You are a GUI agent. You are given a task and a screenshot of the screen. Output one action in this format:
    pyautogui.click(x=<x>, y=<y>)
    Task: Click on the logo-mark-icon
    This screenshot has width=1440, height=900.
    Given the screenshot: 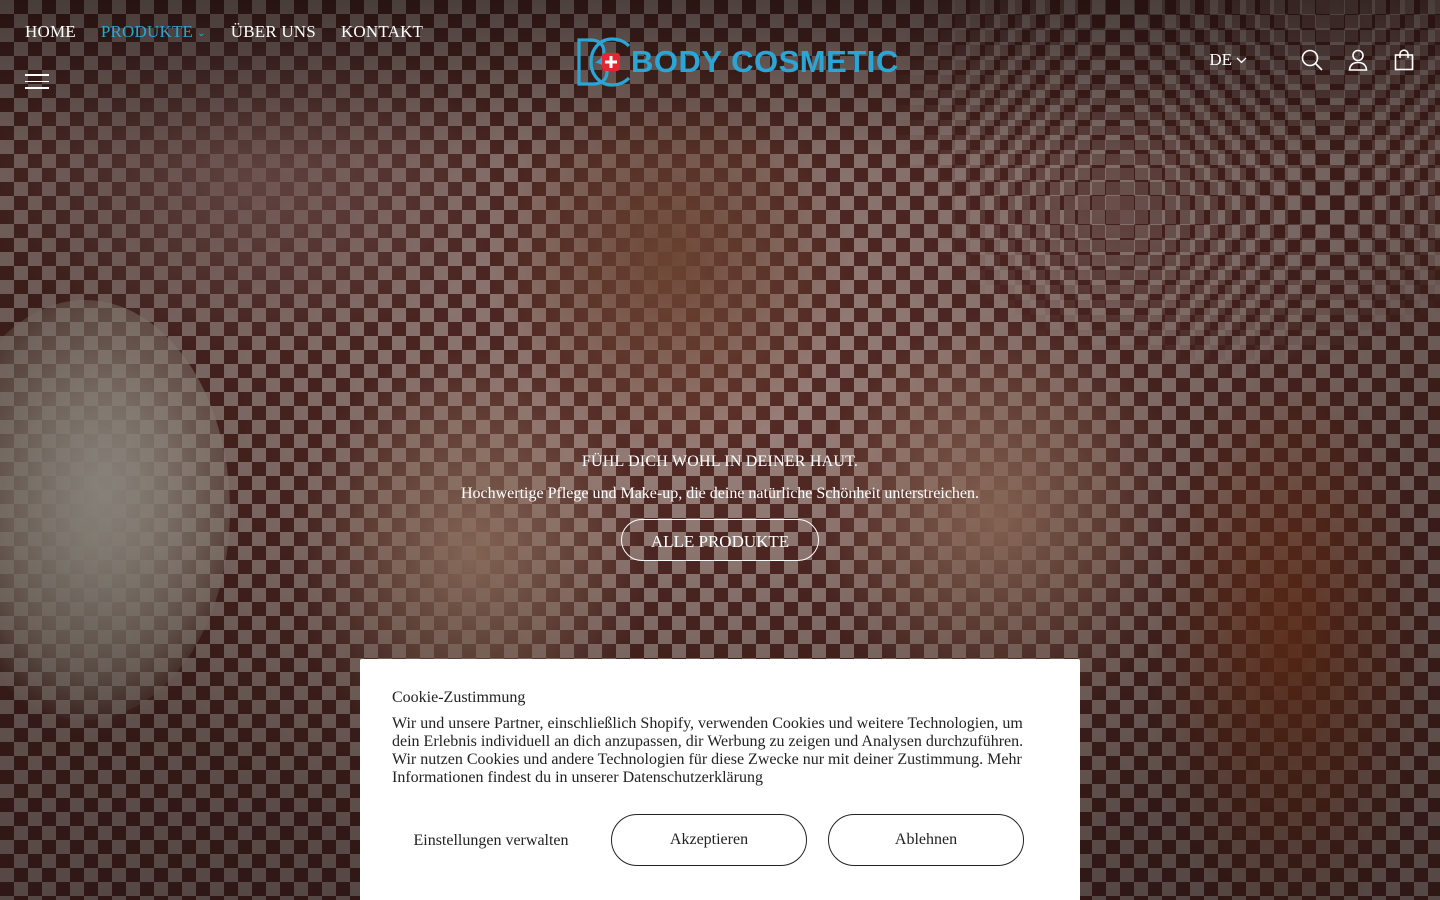 What is the action you would take?
    pyautogui.click(x=603, y=62)
    